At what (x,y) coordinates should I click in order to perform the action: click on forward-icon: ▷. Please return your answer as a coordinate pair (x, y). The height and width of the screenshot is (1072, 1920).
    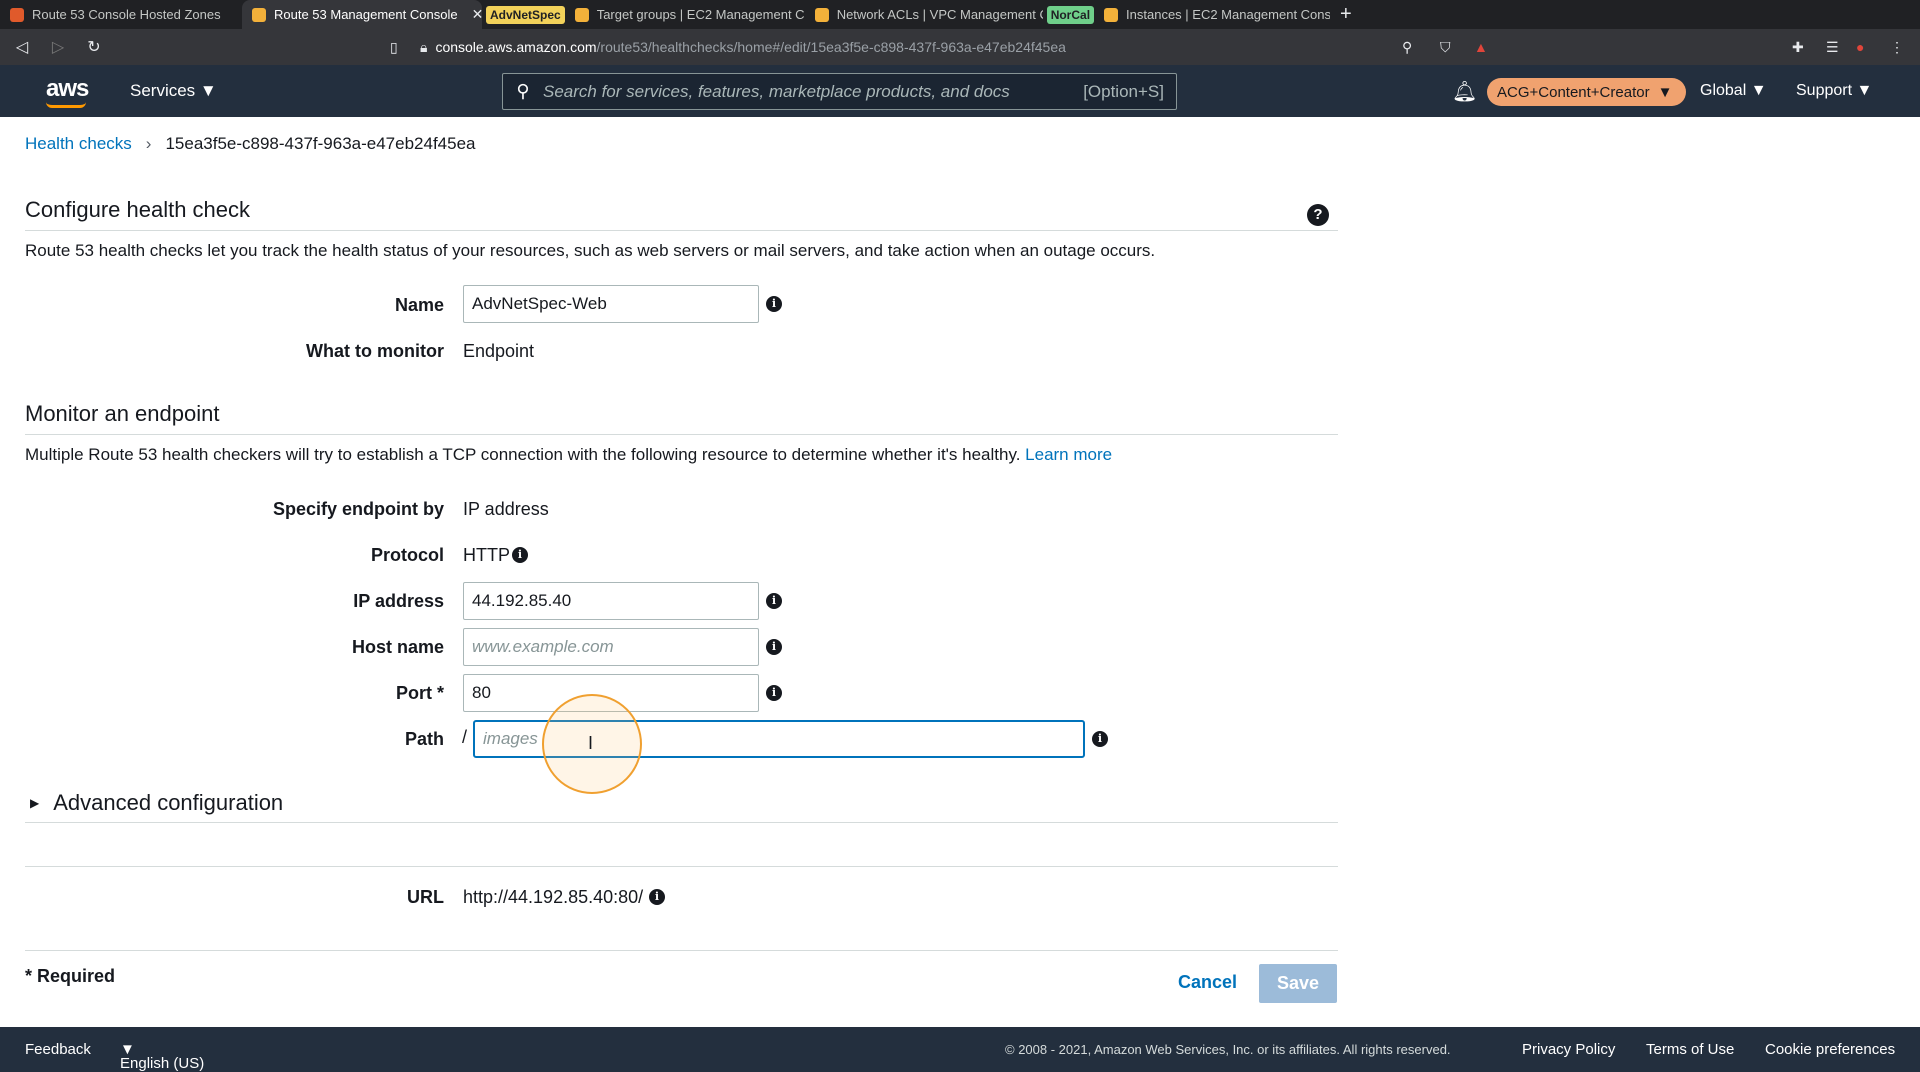
    Looking at the image, I should click on (58, 47).